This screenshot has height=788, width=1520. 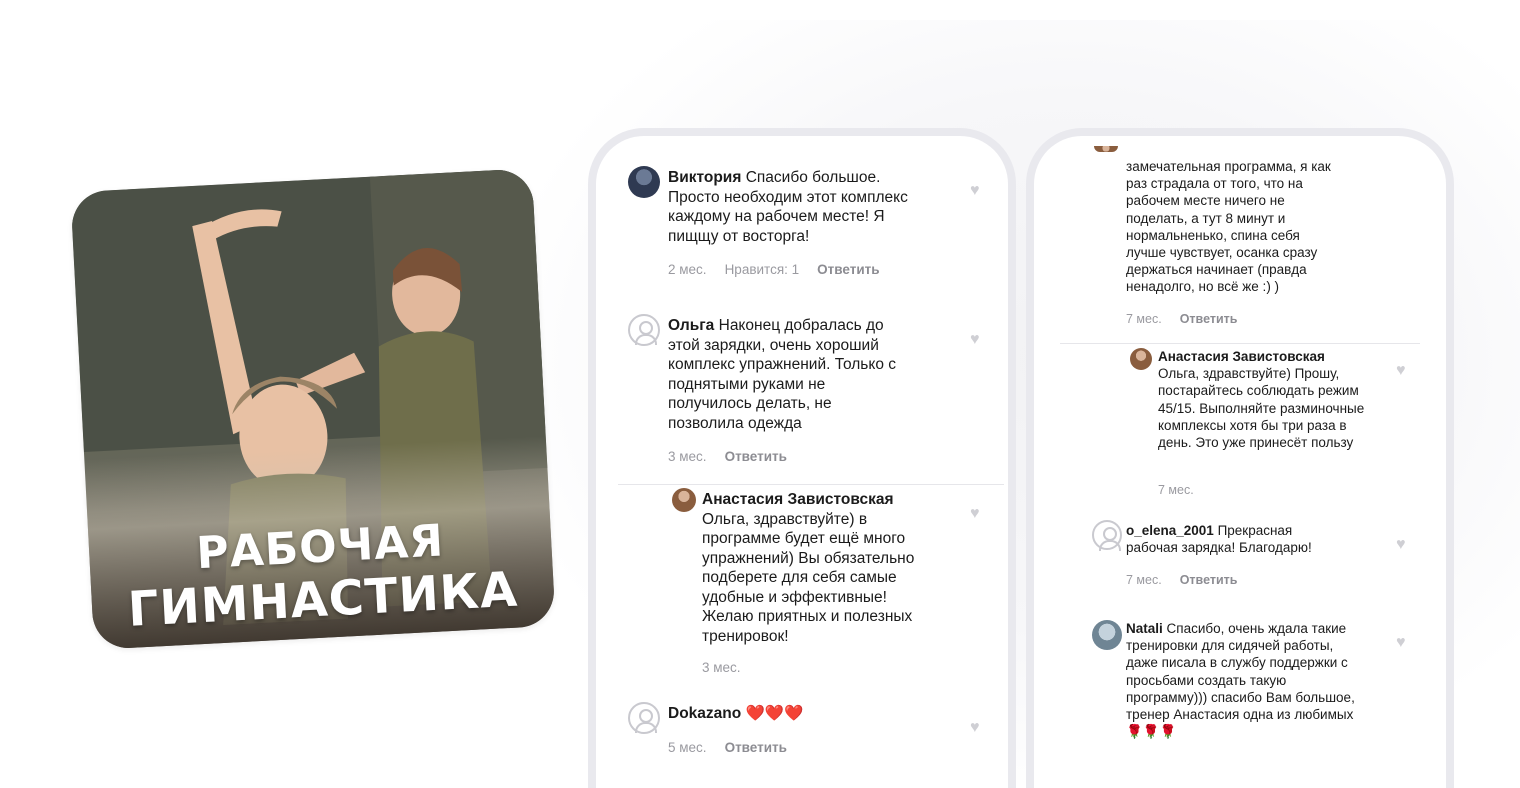 I want to click on comment-time: 2 мес., so click(x=687, y=269).